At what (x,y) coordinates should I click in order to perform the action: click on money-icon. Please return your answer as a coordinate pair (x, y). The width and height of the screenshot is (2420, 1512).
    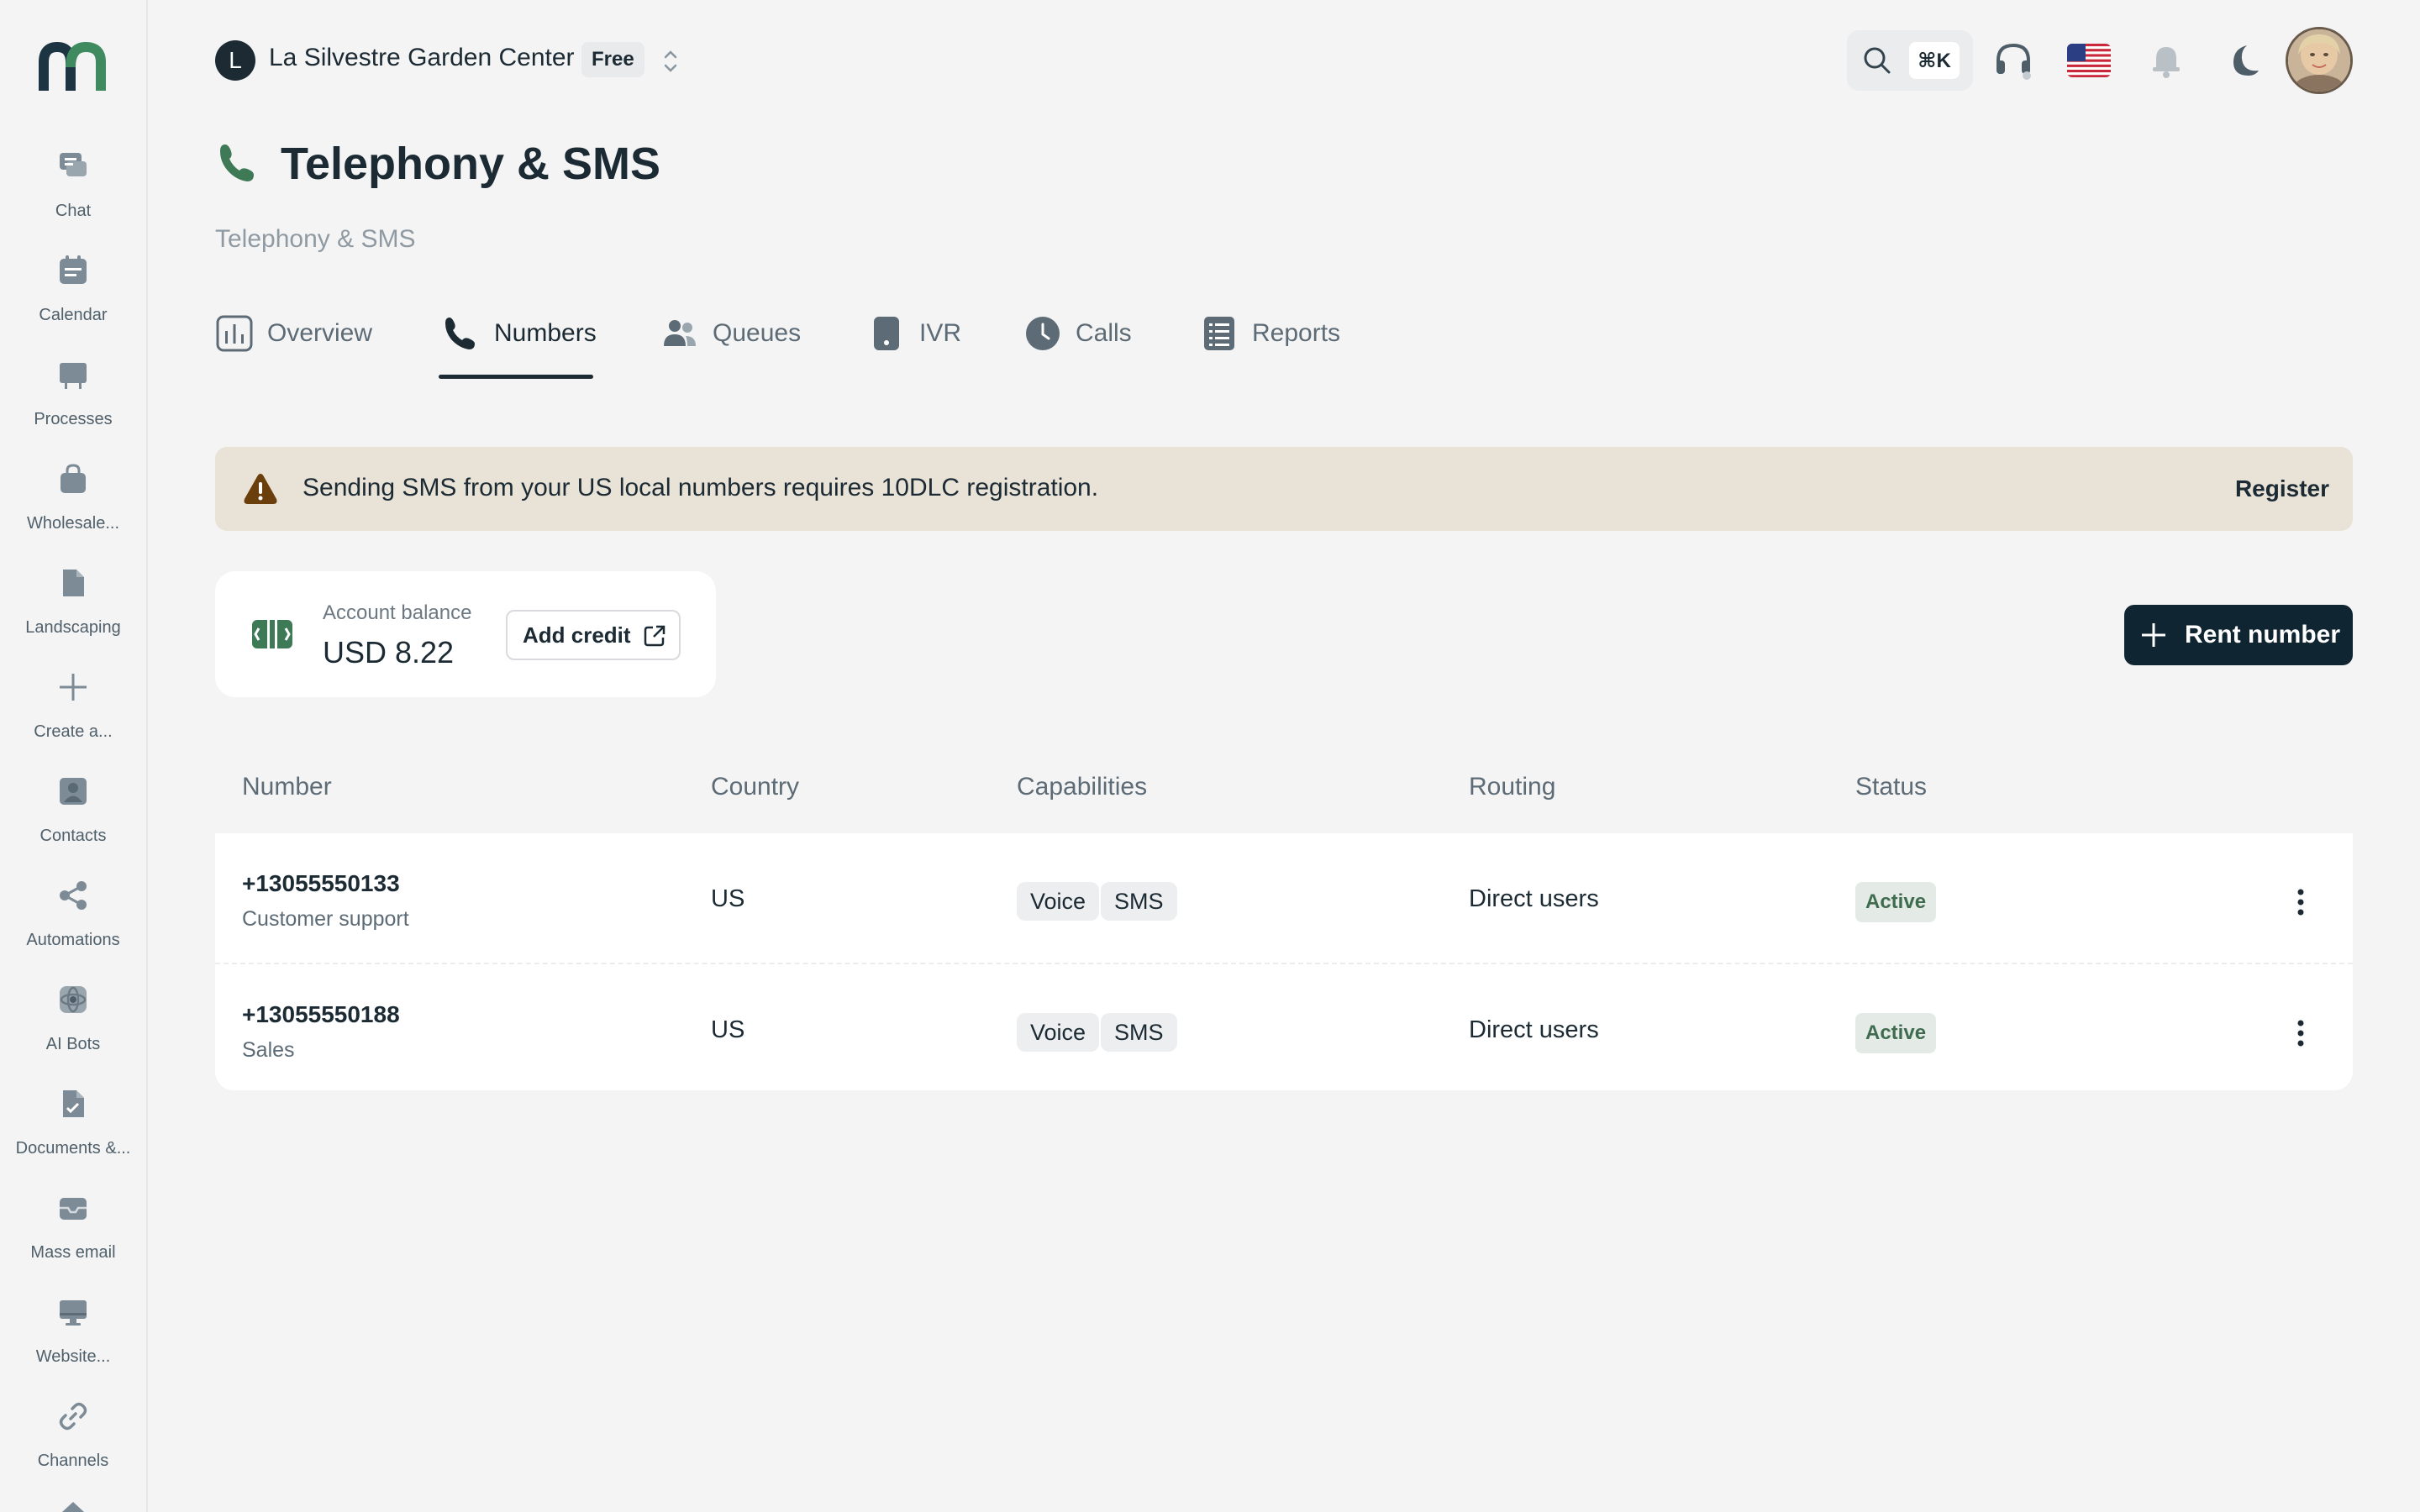
    Looking at the image, I should click on (272, 634).